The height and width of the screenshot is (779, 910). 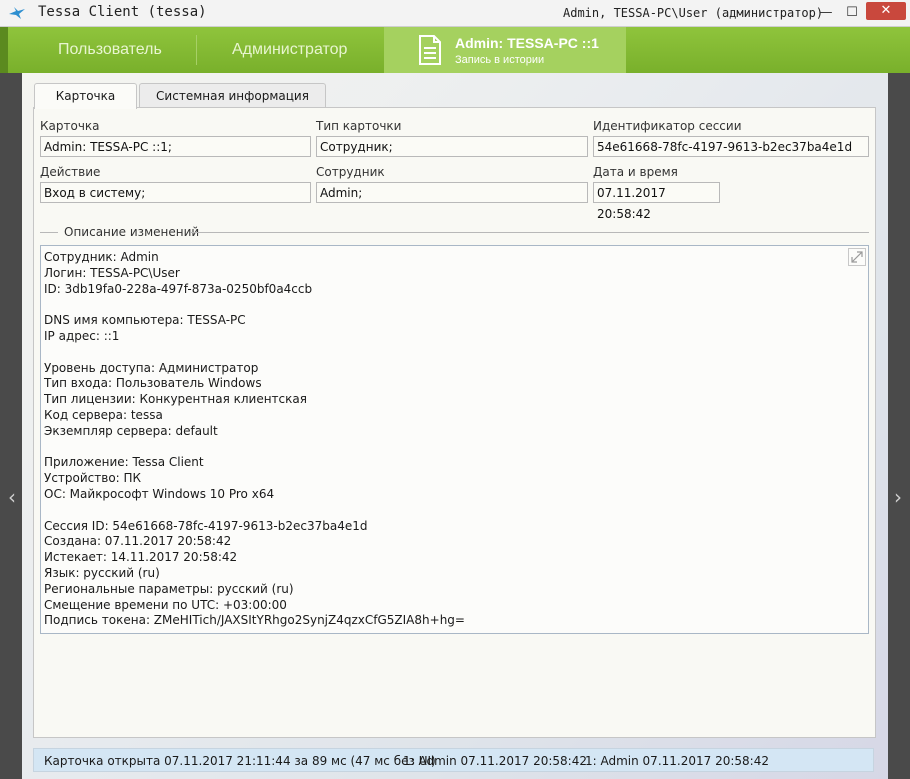 I want to click on description-line: Создана: 07.11.2017 20:58:42, so click(x=138, y=541).